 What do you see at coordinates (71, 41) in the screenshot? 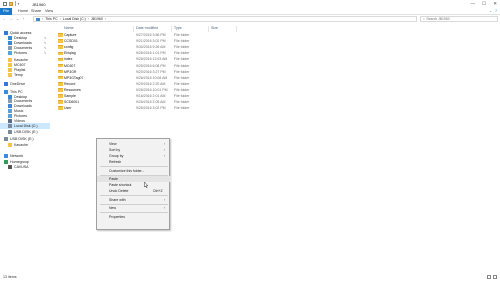
I see `file-name: CCSD01` at bounding box center [71, 41].